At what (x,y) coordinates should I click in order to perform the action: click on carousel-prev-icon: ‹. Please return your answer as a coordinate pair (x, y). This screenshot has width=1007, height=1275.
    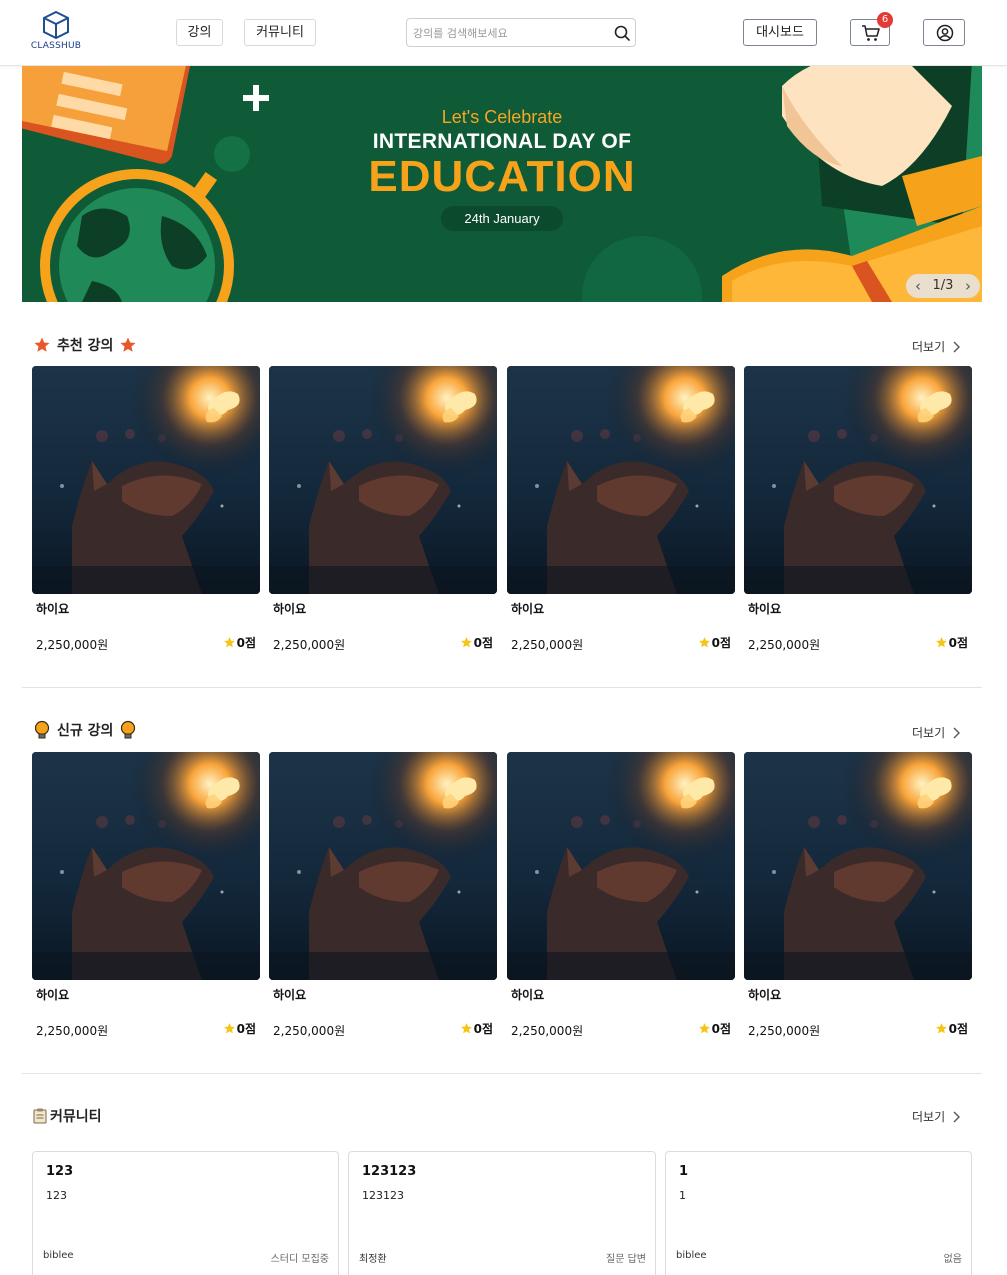
    Looking at the image, I should click on (918, 286).